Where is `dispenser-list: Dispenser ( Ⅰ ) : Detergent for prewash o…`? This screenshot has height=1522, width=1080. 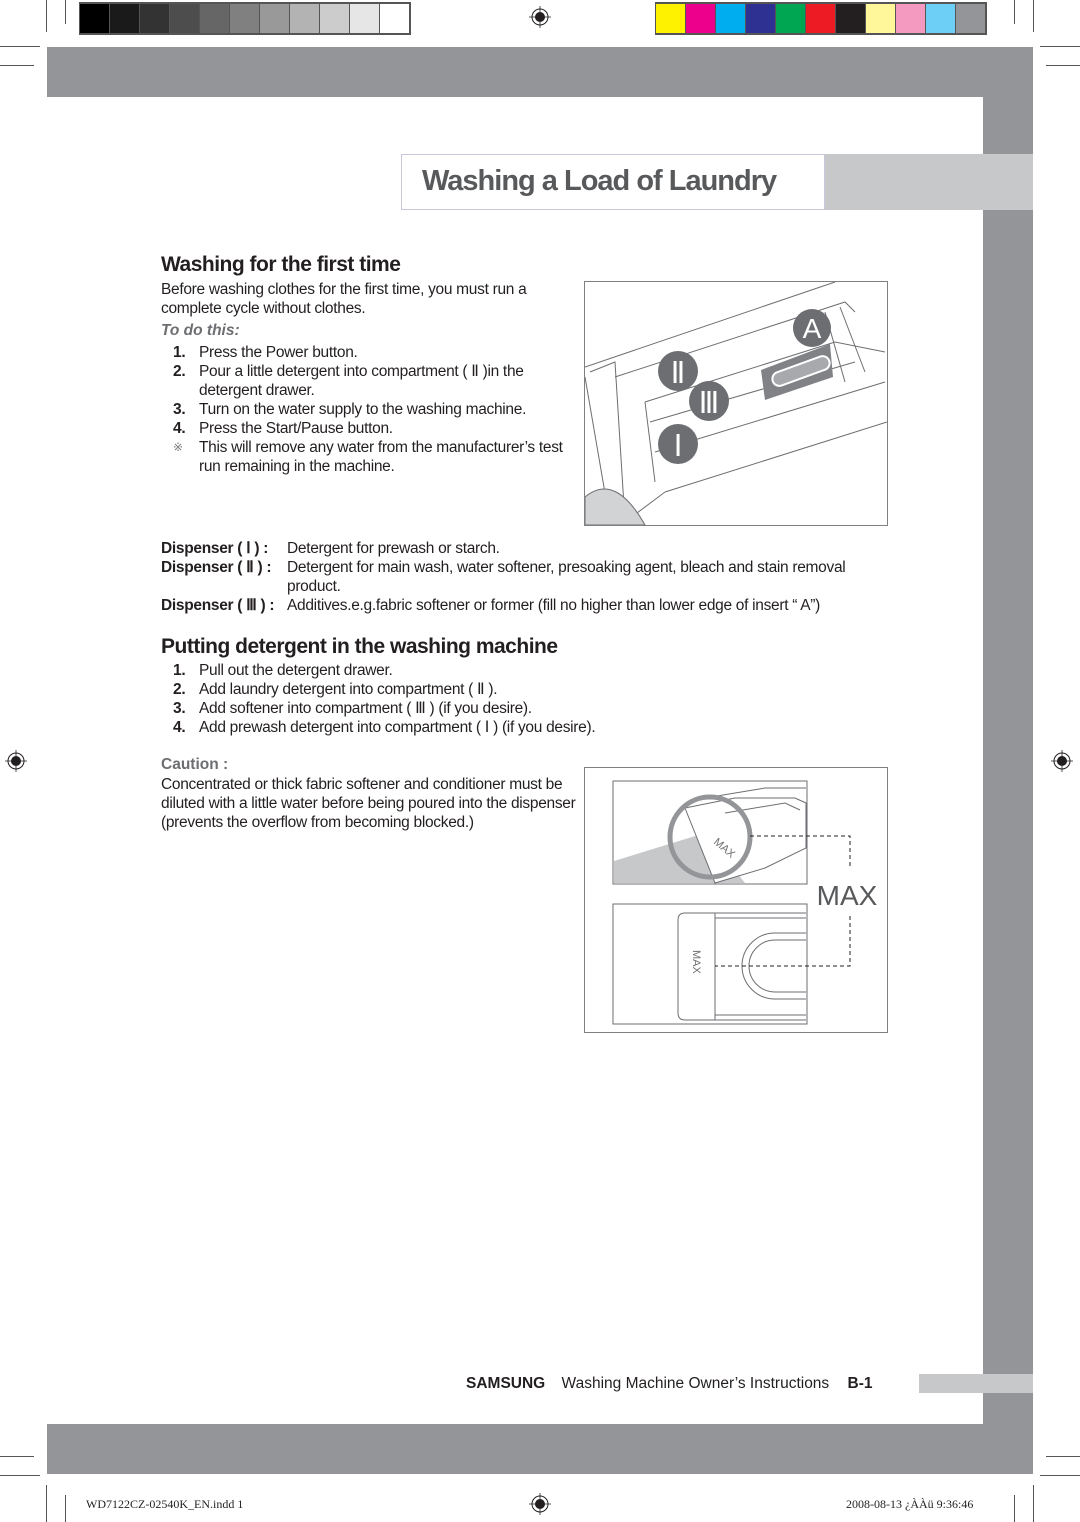
dispenser-list: Dispenser ( Ⅰ ) : Detergent for prewash o… is located at coordinates (523, 577).